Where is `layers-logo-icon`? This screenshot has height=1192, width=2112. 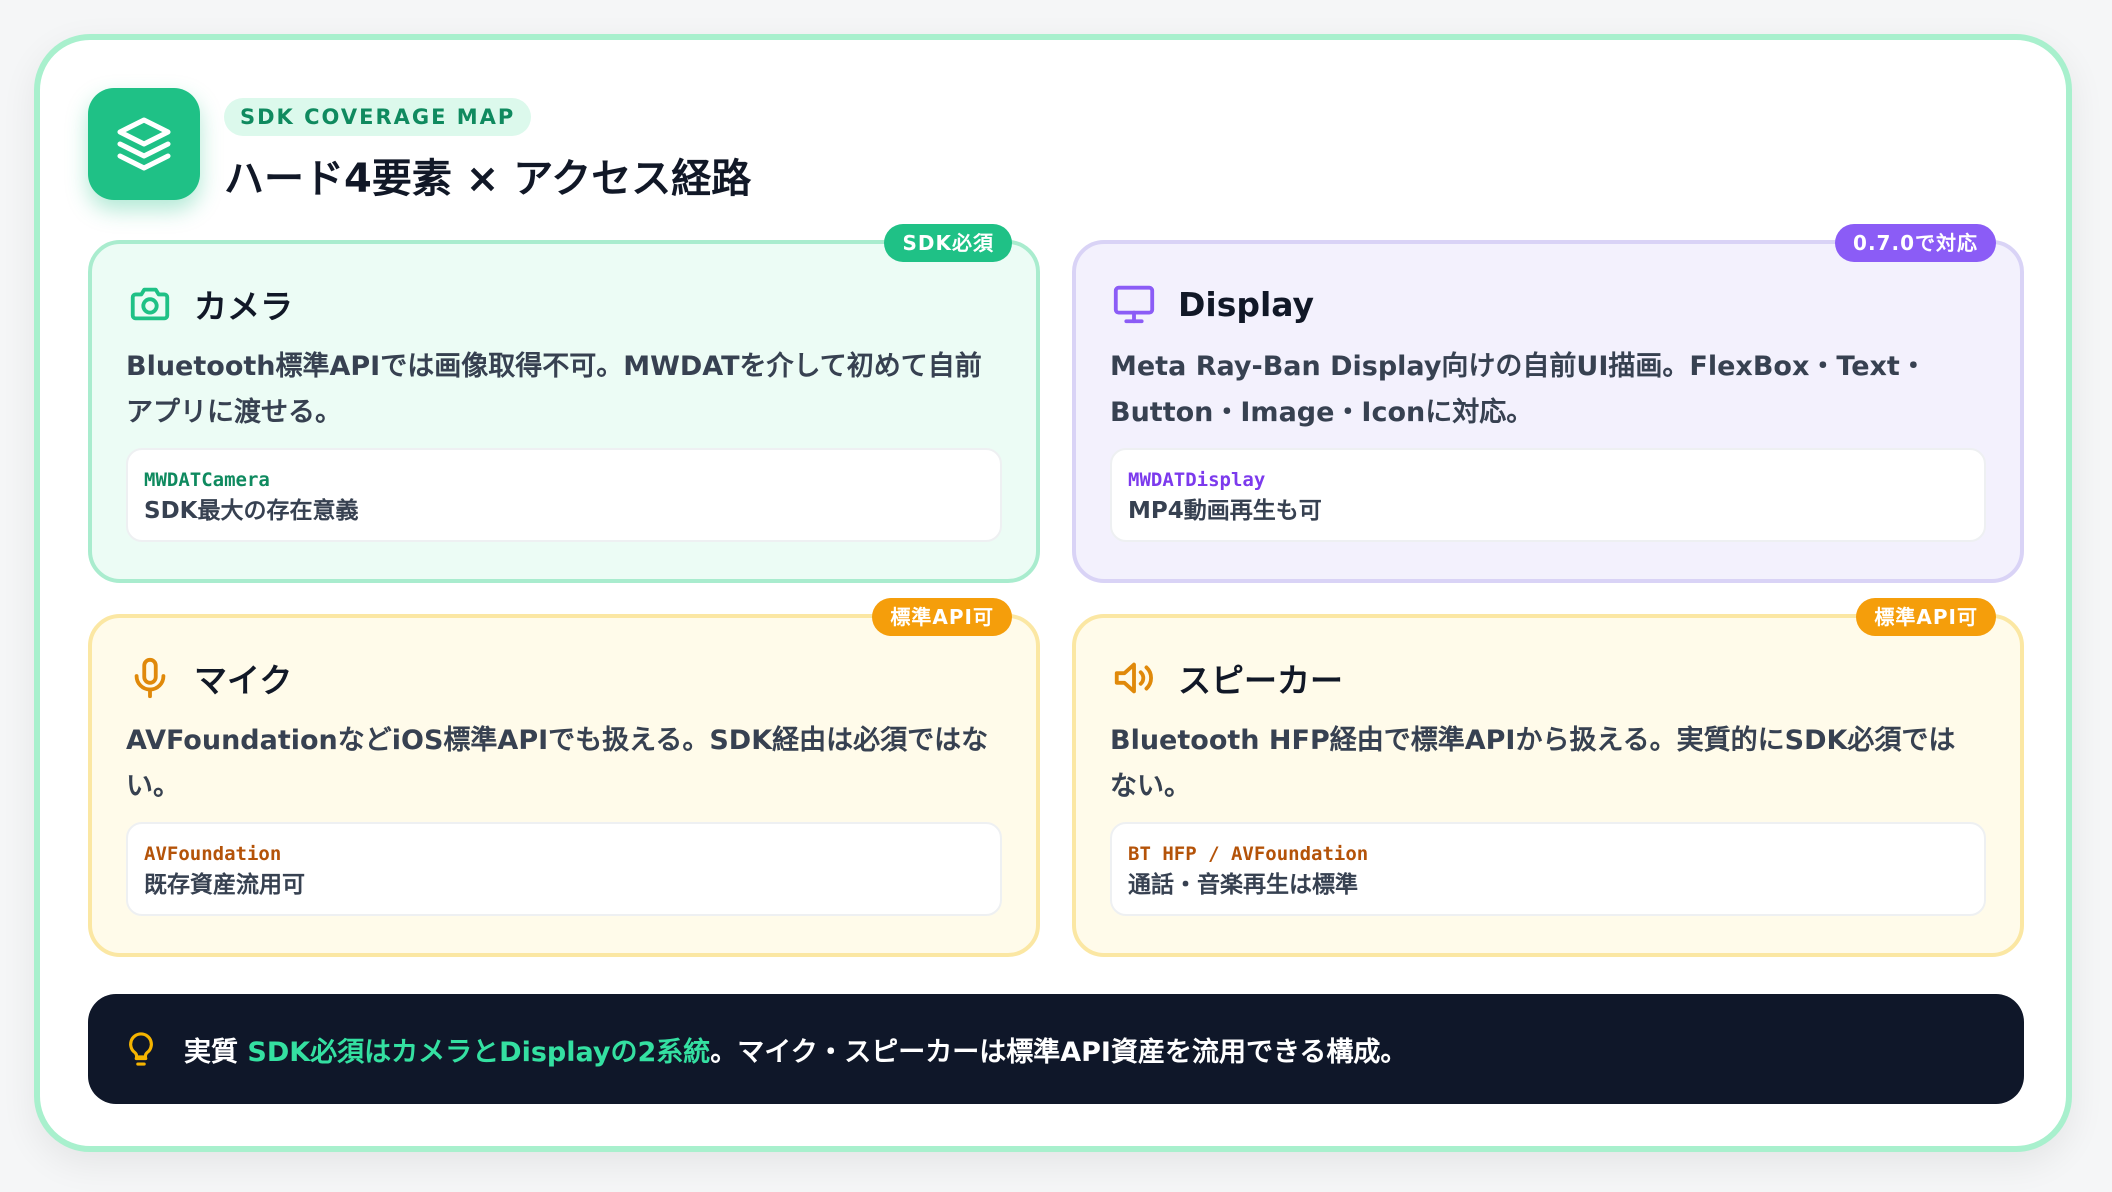
layers-logo-icon is located at coordinates (144, 144).